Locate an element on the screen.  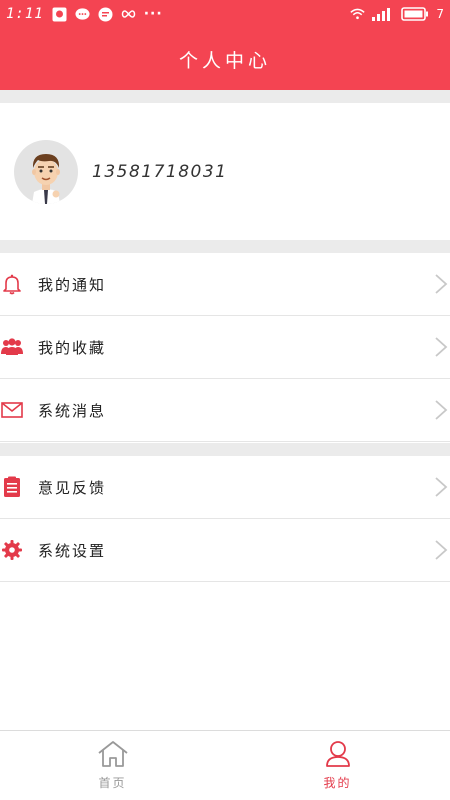
menu-item-label: 系统消息 is located at coordinates (72, 410).